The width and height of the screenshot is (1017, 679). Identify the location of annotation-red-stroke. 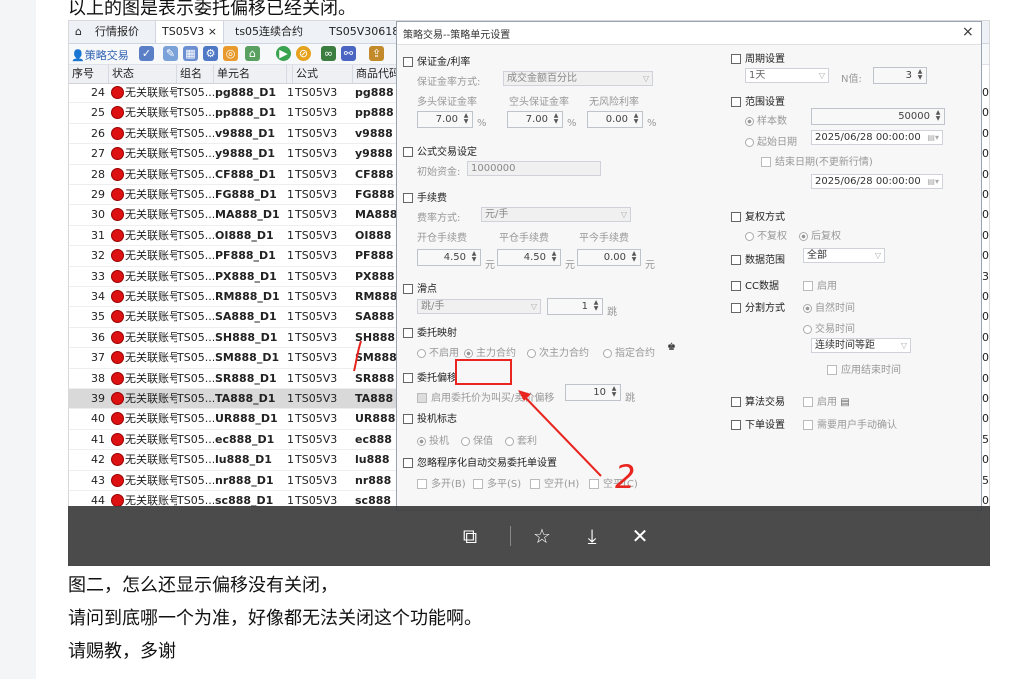
(357, 356).